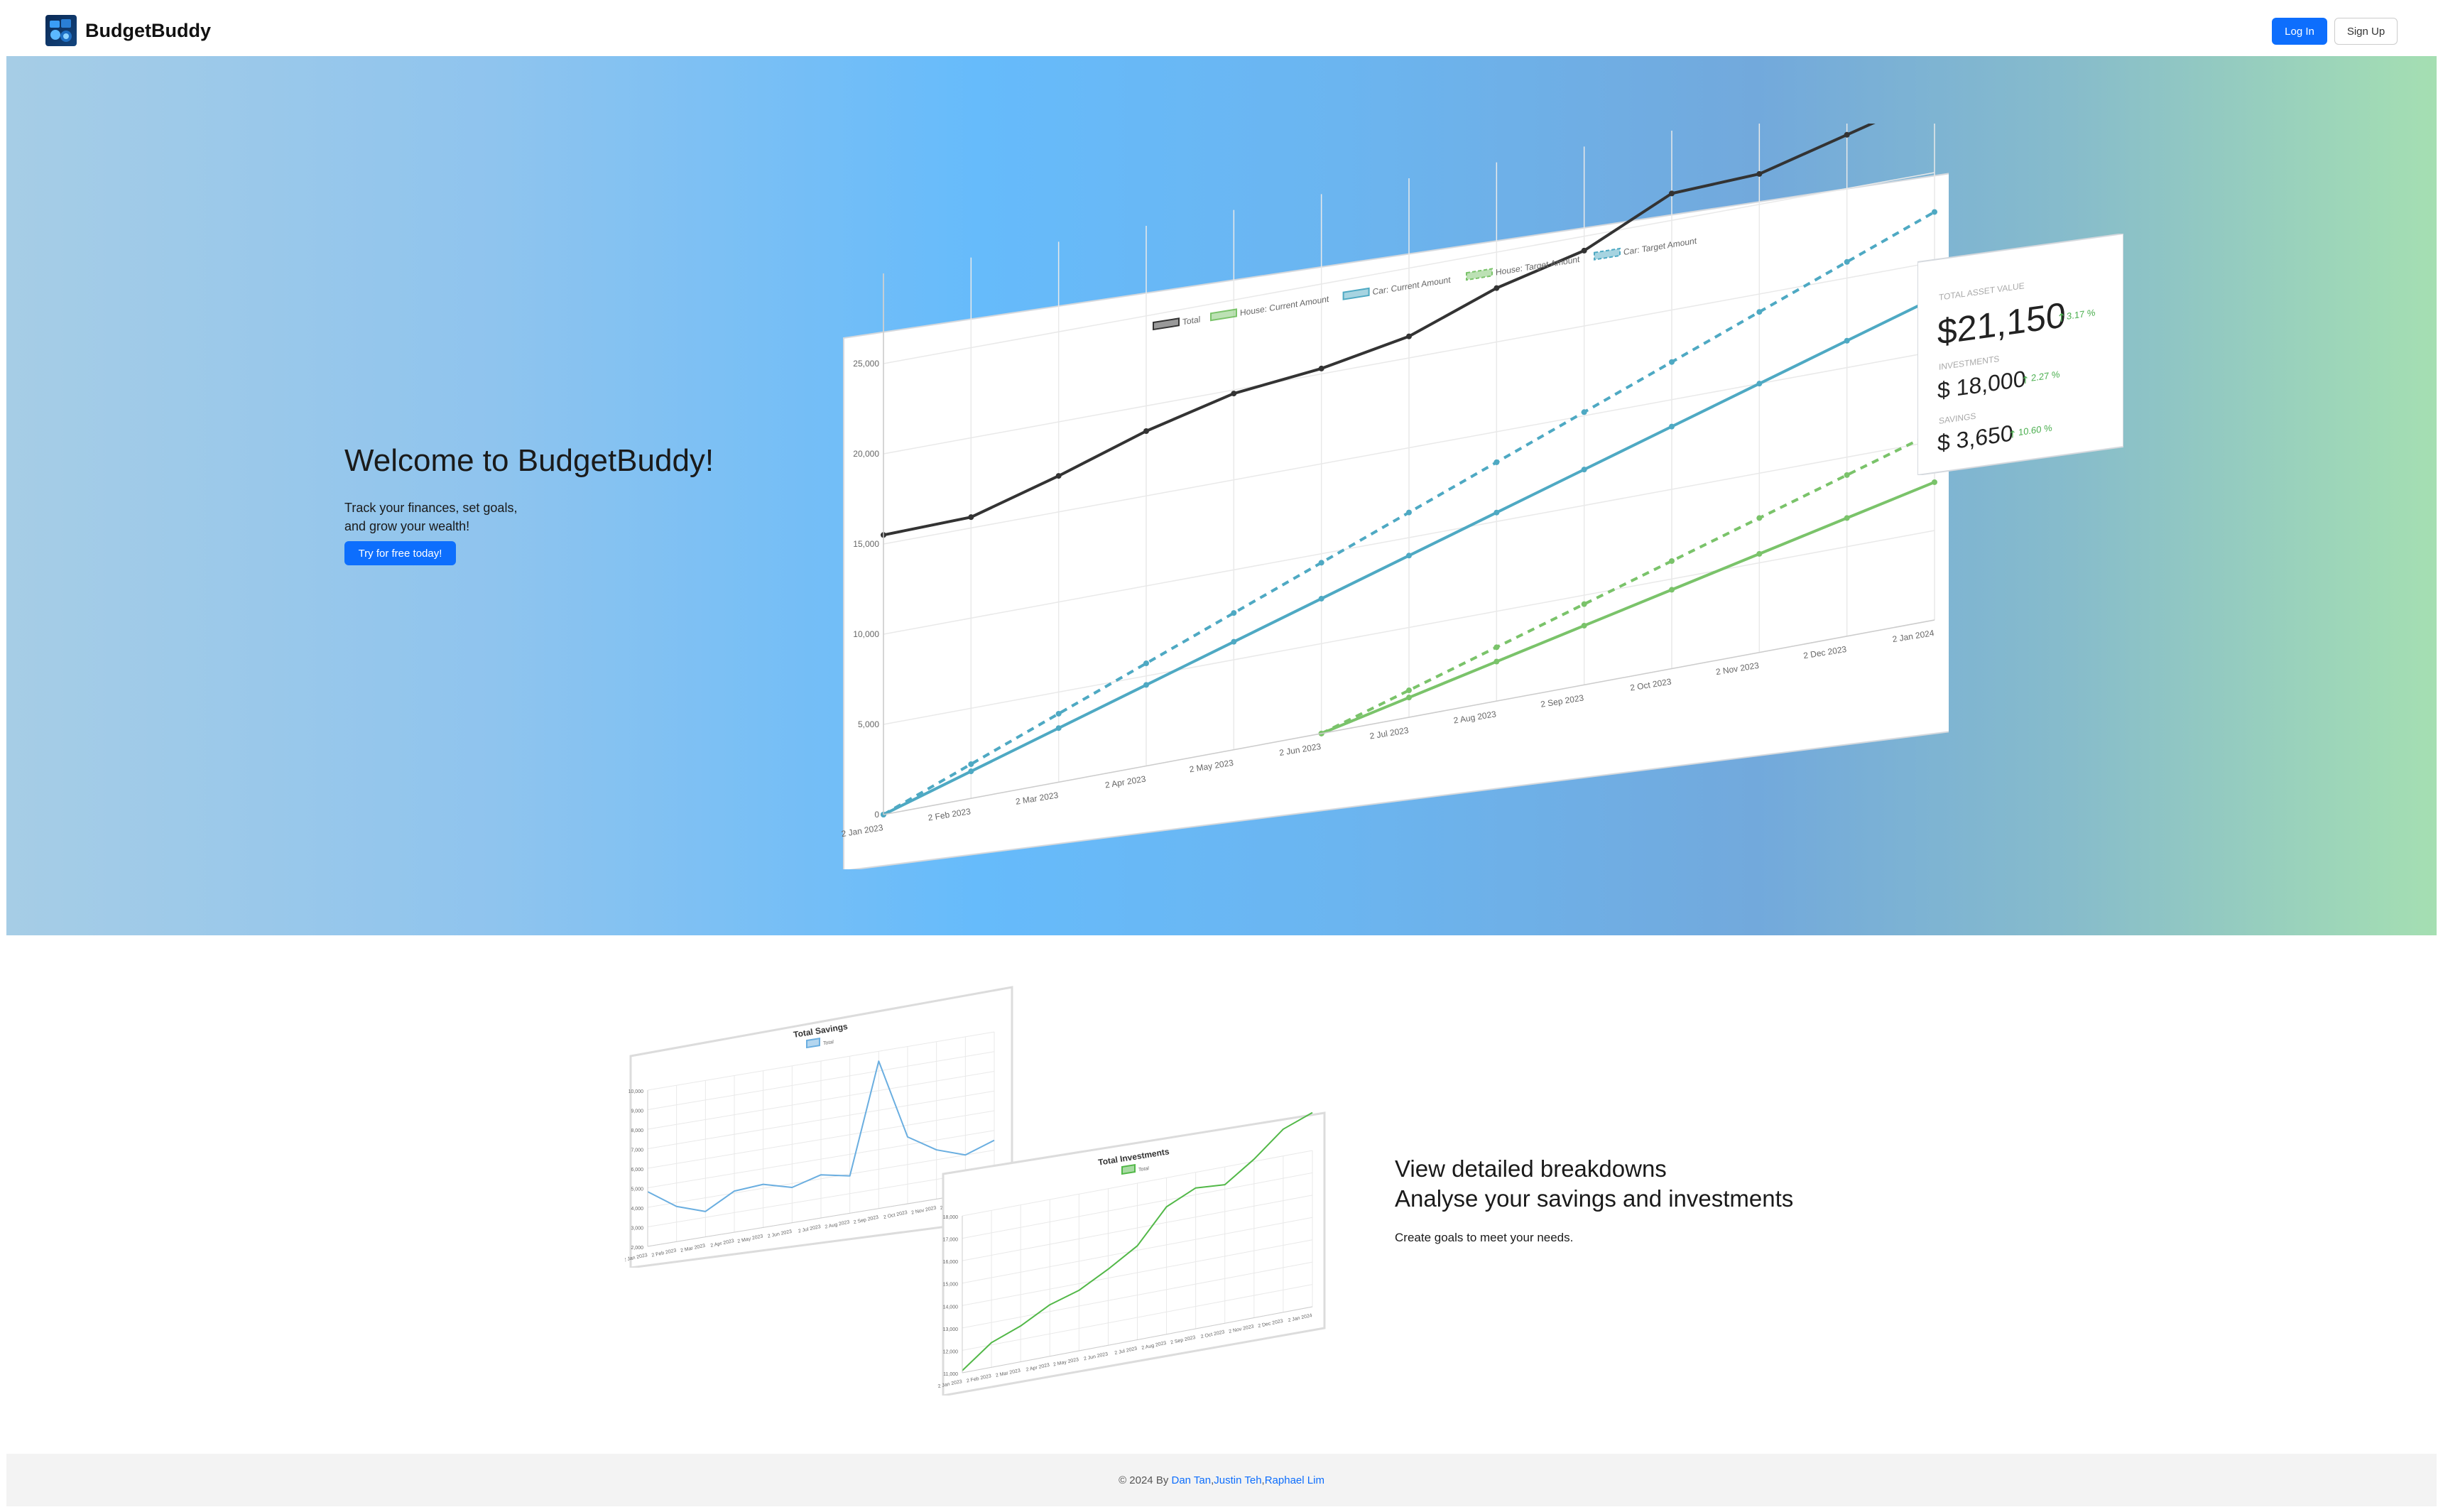 This screenshot has width=2443, height=1512. Describe the element at coordinates (1484, 1237) in the screenshot. I see `feature-subtitle: Create goals to meet your needs.` at that location.